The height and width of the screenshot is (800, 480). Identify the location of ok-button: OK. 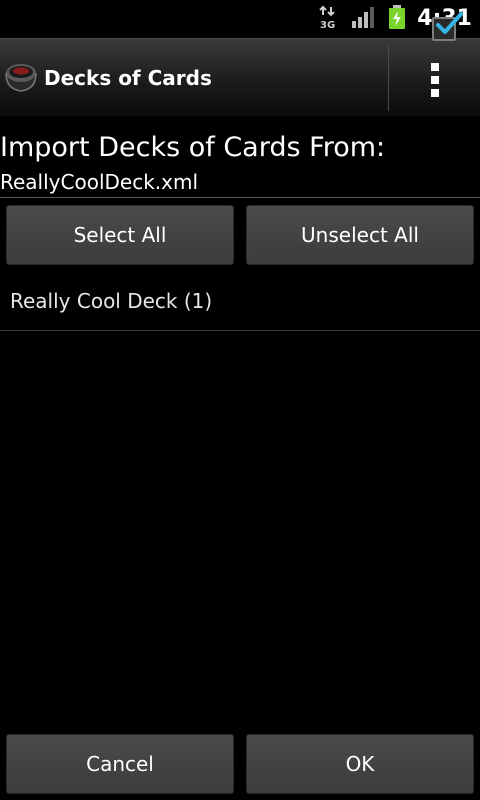
(360, 764).